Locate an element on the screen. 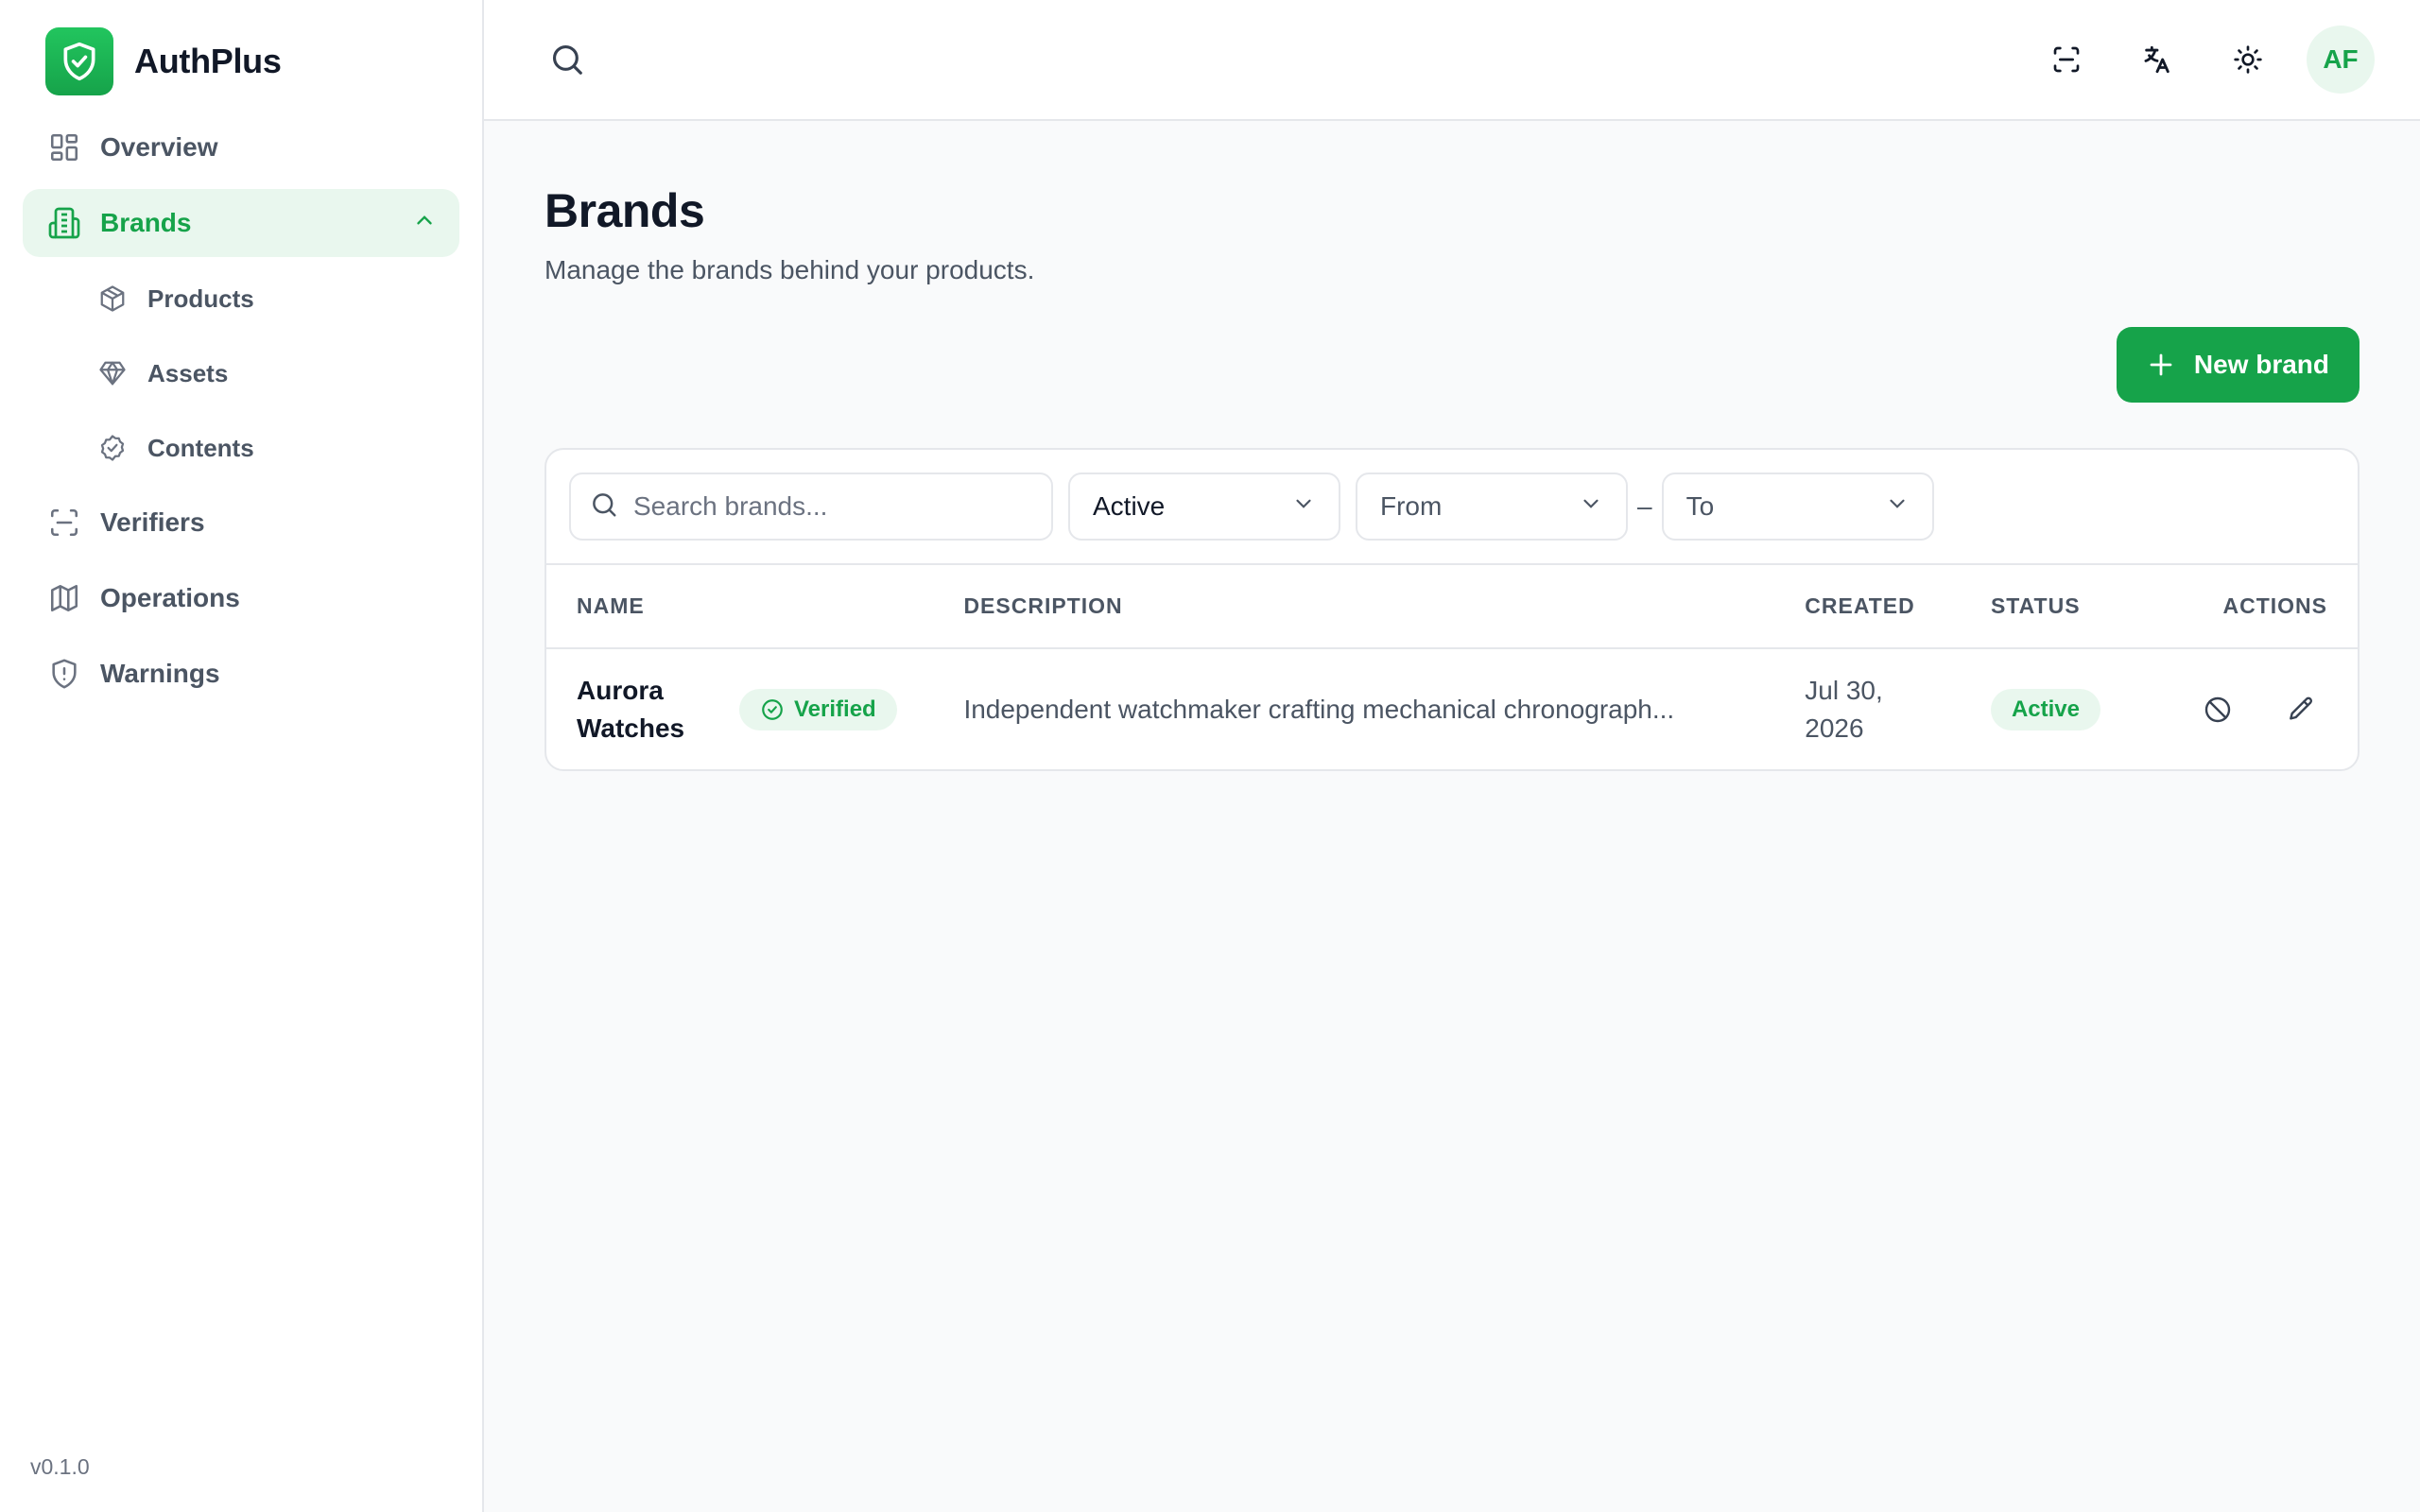 This screenshot has width=2420, height=1512. pencil-icon is located at coordinates (2301, 708).